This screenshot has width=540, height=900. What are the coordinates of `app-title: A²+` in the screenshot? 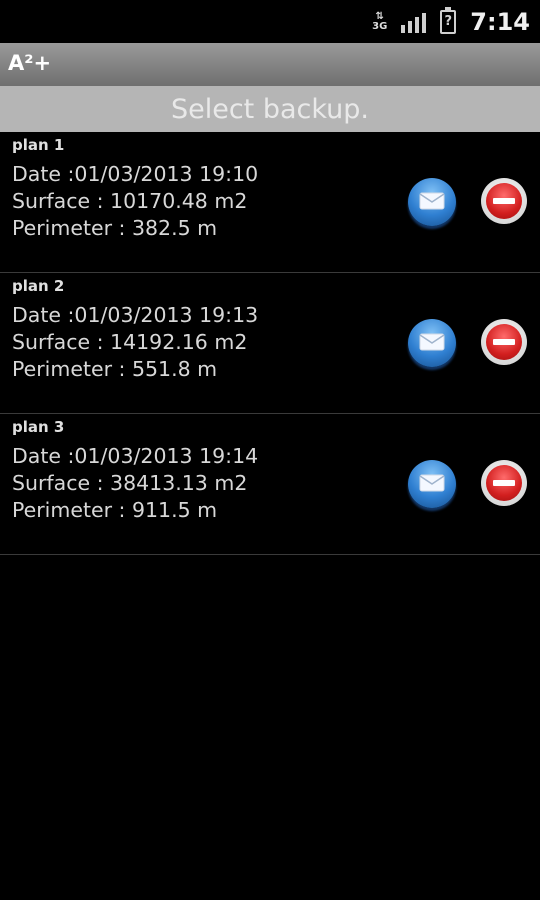 It's located at (30, 63).